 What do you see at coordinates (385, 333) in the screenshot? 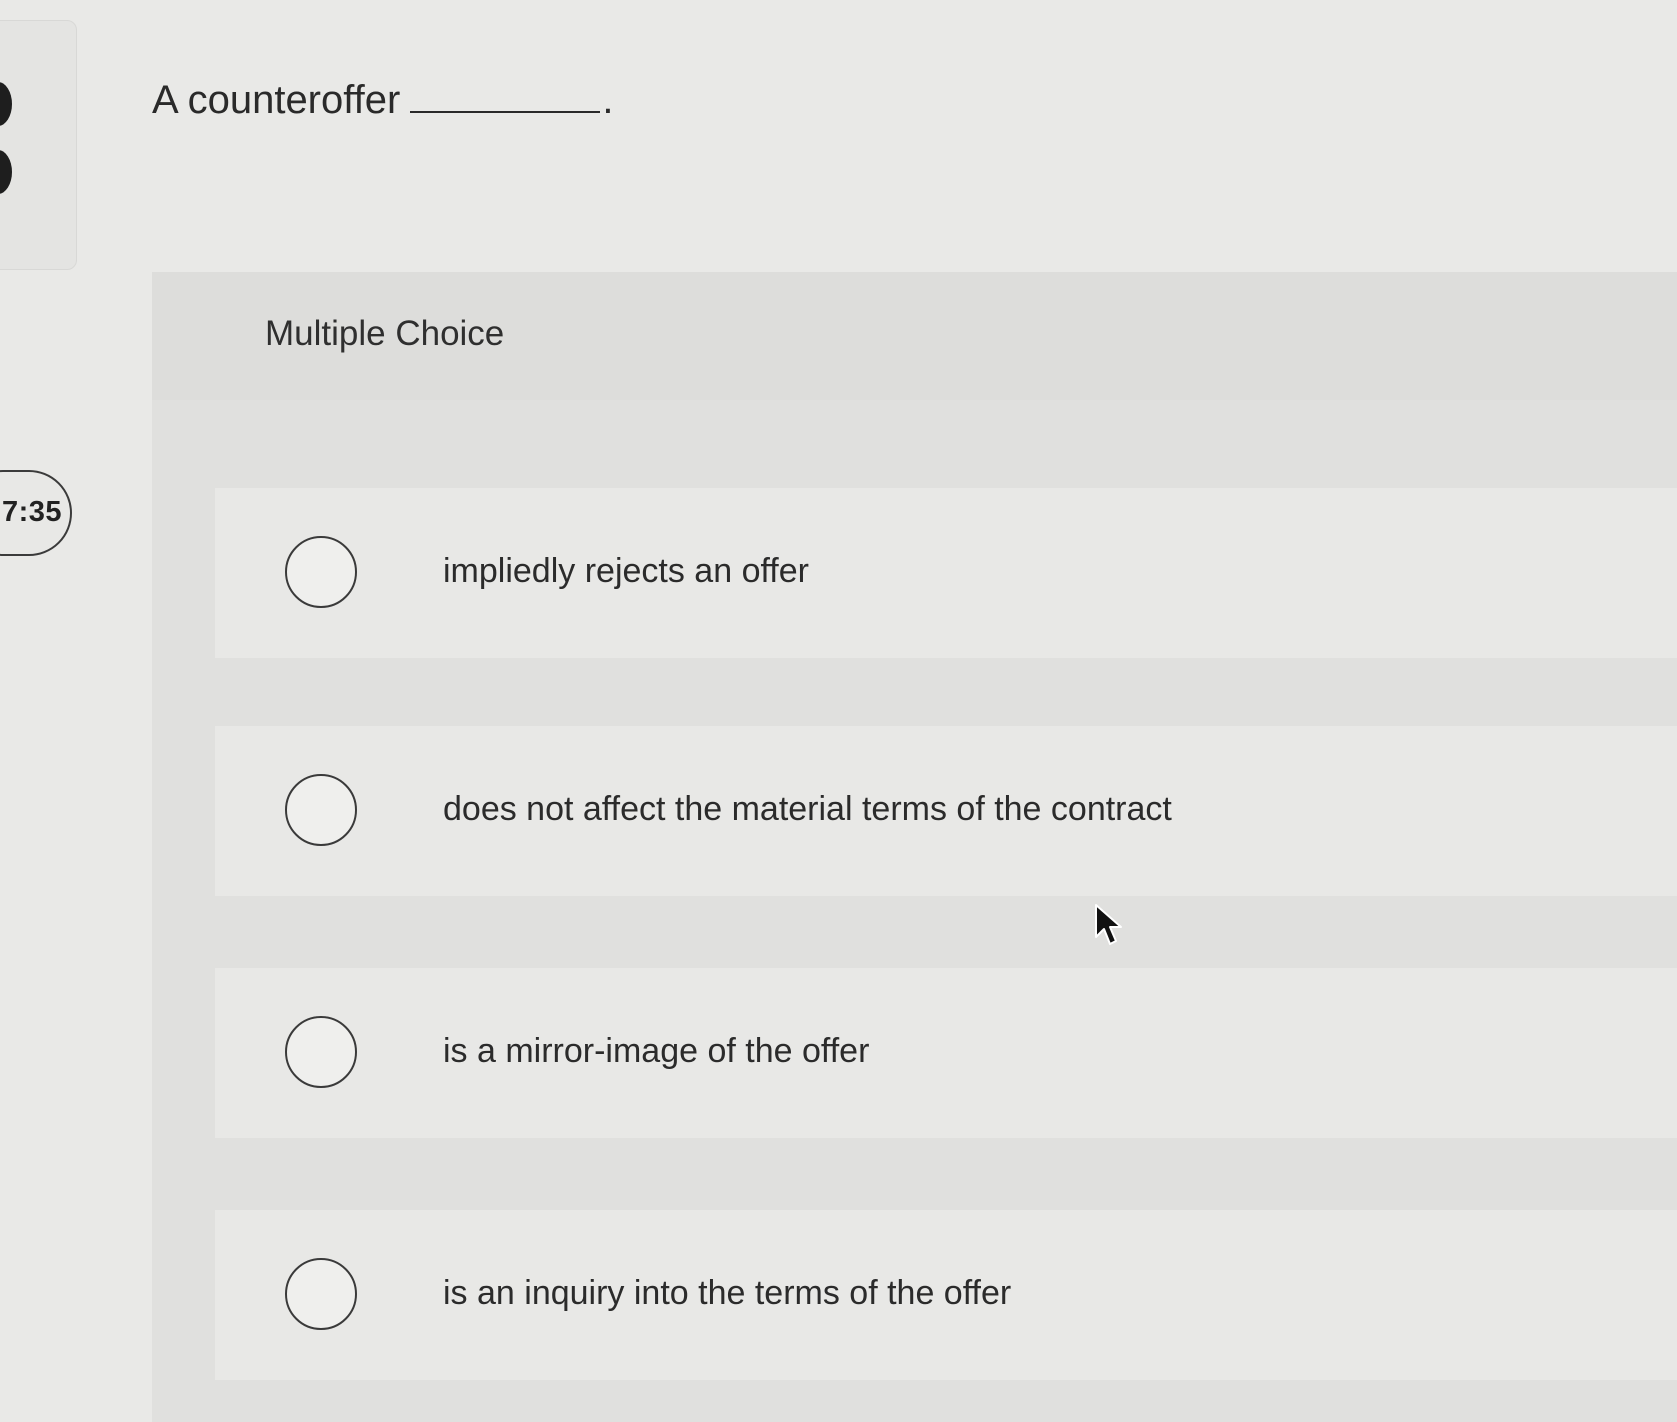
I see `multiple-choice-title: Multiple Choice` at bounding box center [385, 333].